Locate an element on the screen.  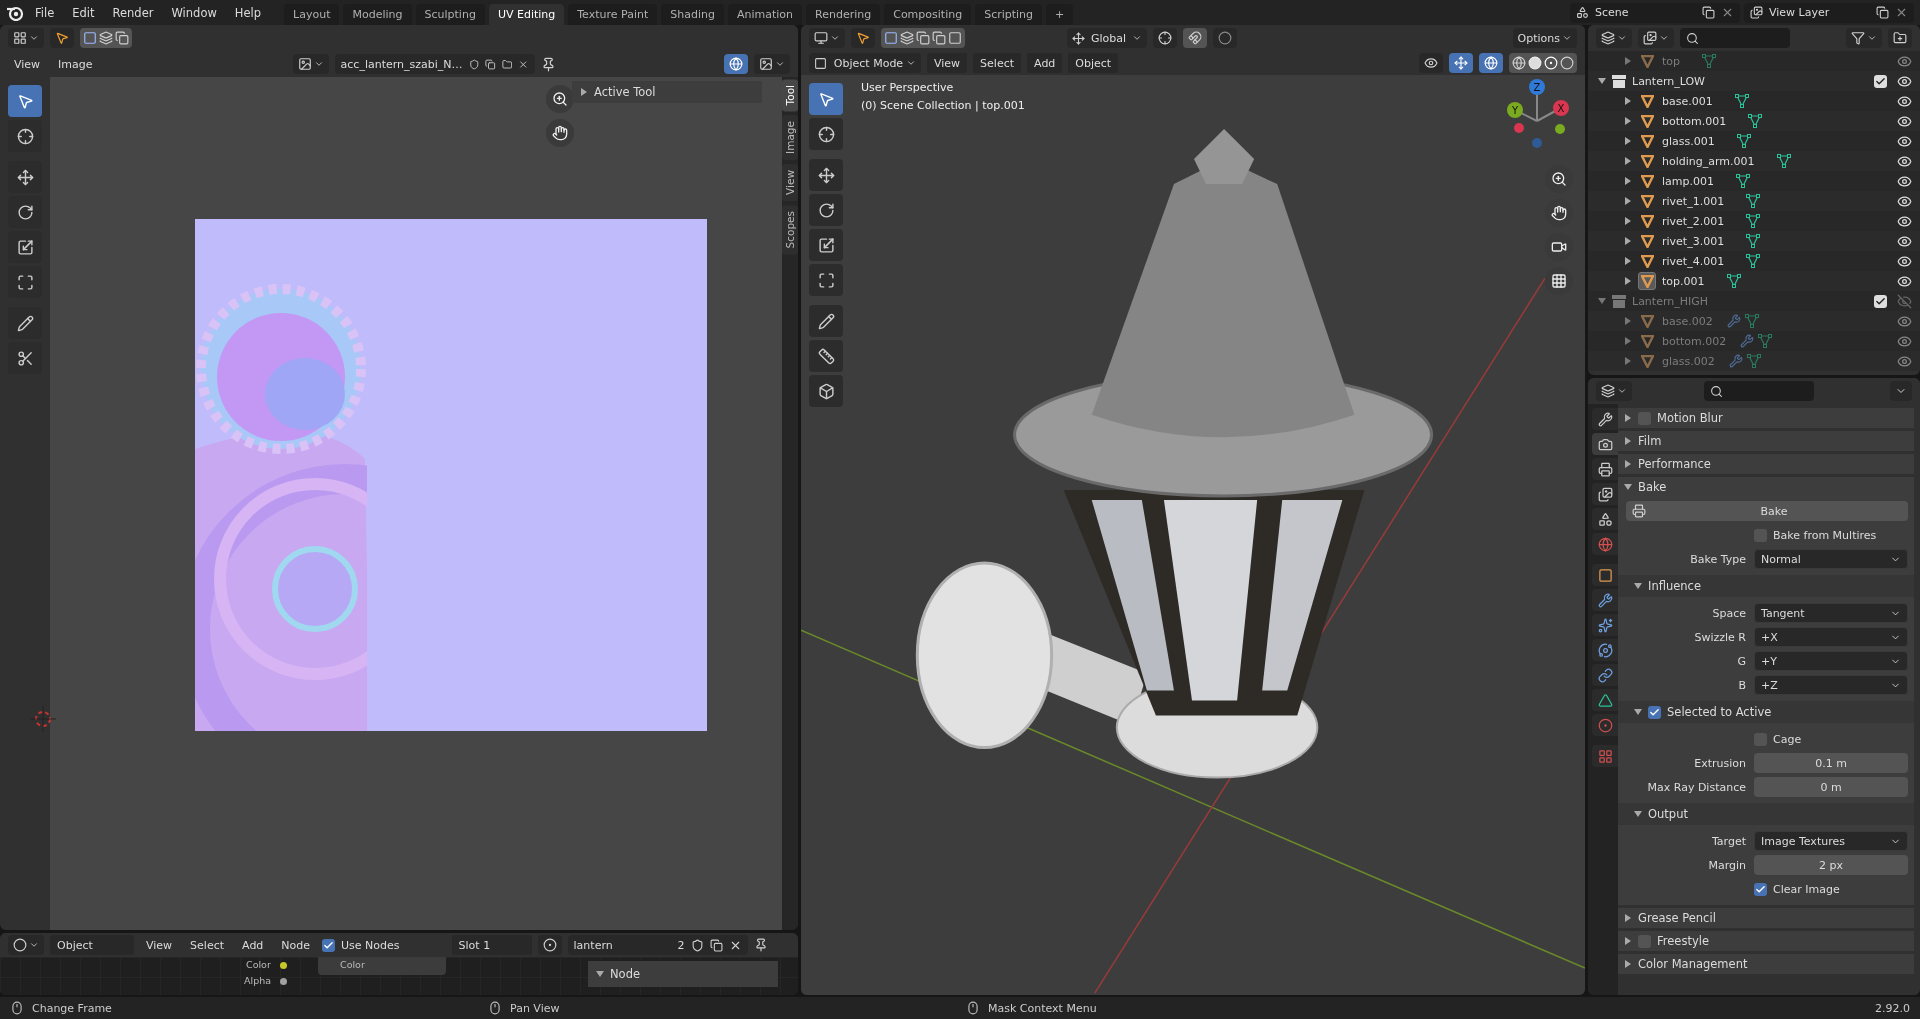
dropdown: +X is located at coordinates (1831, 637).